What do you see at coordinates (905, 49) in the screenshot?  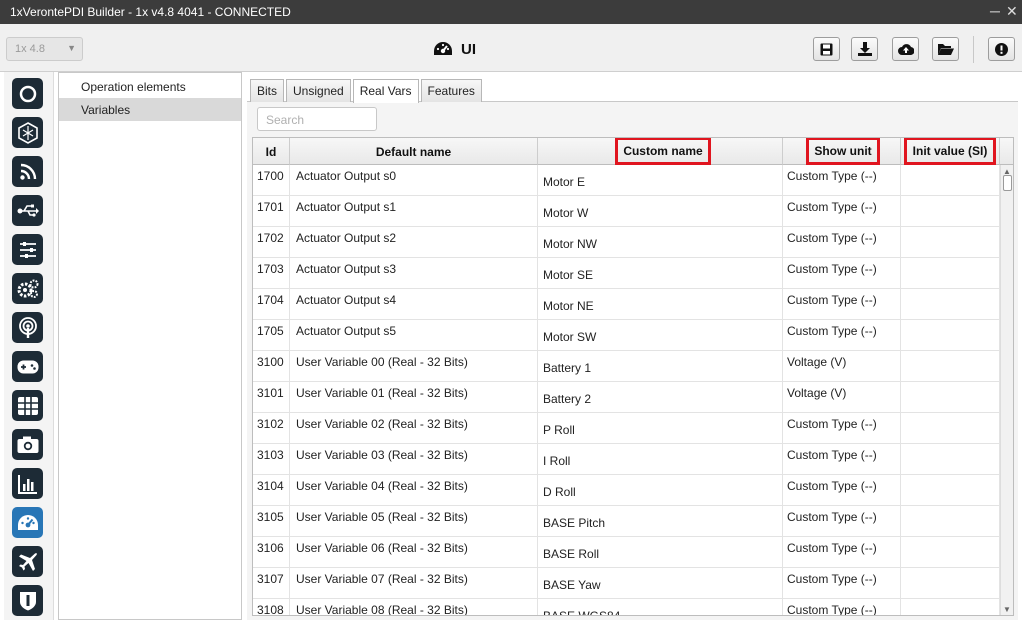 I see `cloud-upload-button` at bounding box center [905, 49].